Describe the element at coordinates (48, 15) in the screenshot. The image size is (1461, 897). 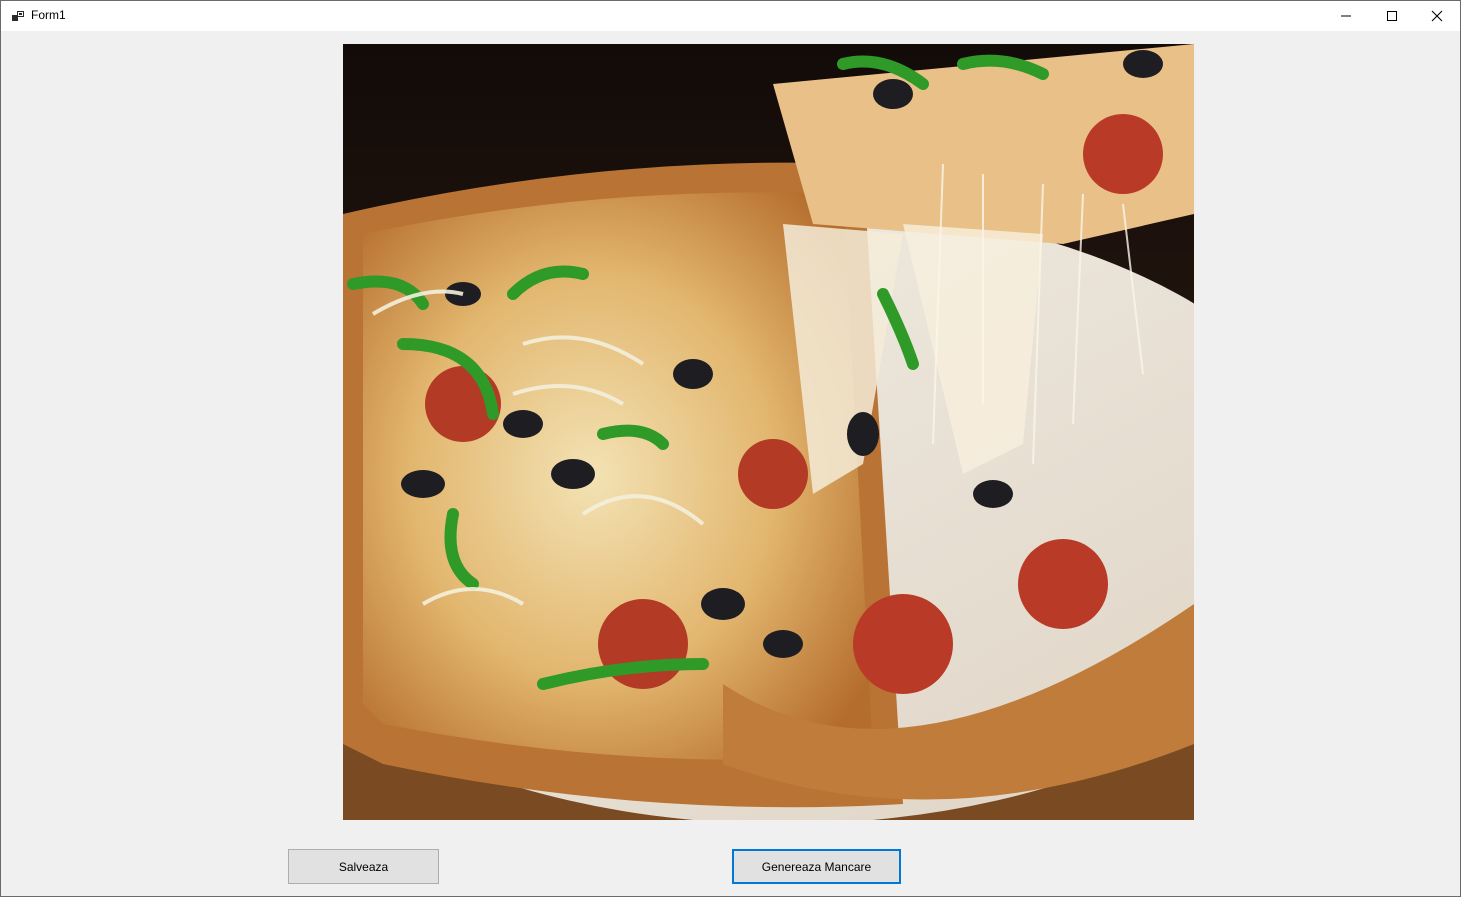
I see `window-title: Form1` at that location.